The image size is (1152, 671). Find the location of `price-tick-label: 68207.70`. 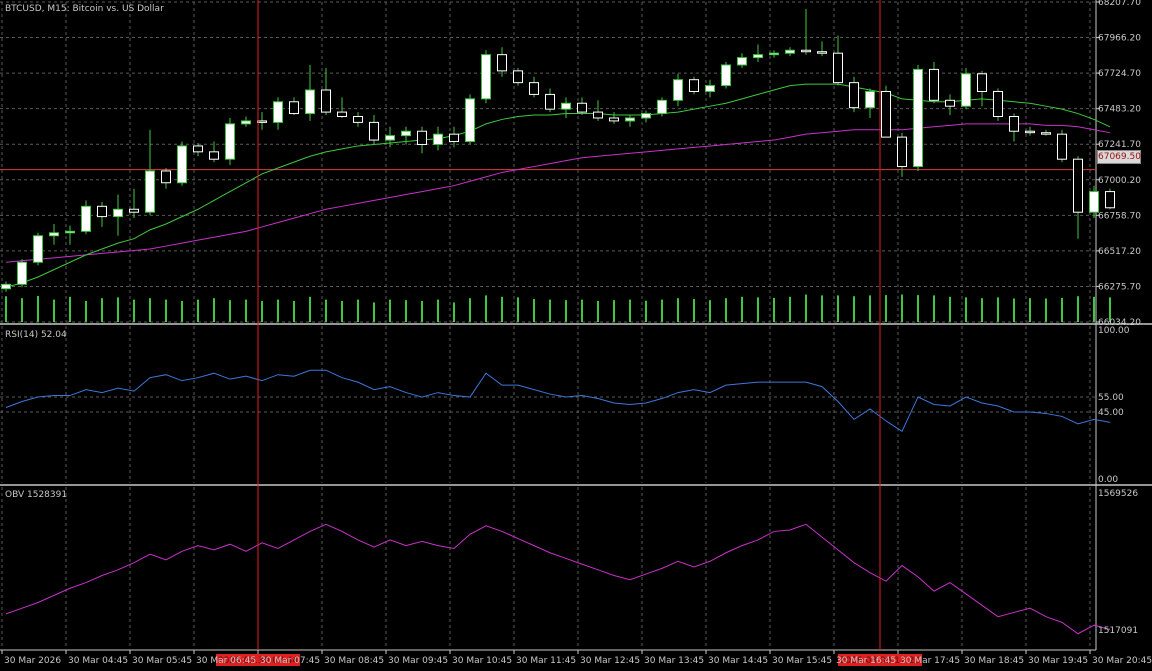

price-tick-label: 68207.70 is located at coordinates (1119, 4).